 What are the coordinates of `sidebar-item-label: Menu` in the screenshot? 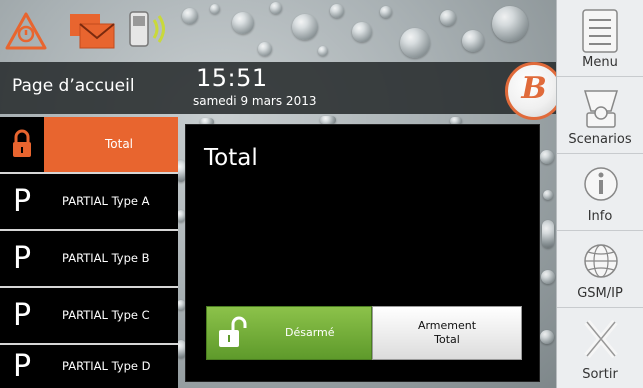 It's located at (600, 62).